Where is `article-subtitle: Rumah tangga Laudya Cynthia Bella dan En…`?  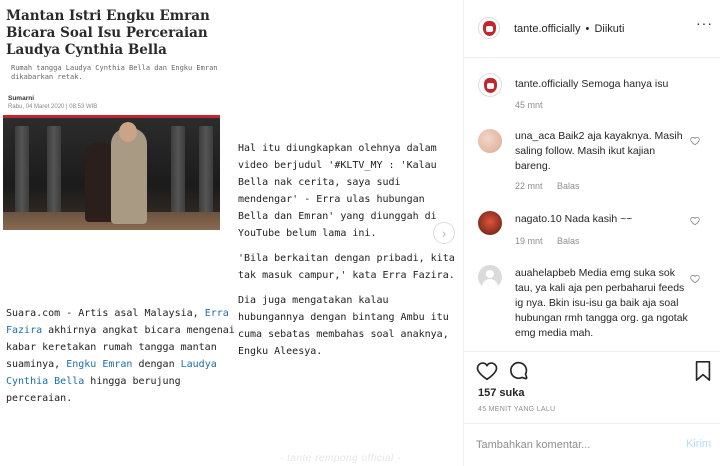
article-subtitle: Rumah tangga Laudya Cynthia Bella dan En… is located at coordinates (114, 72).